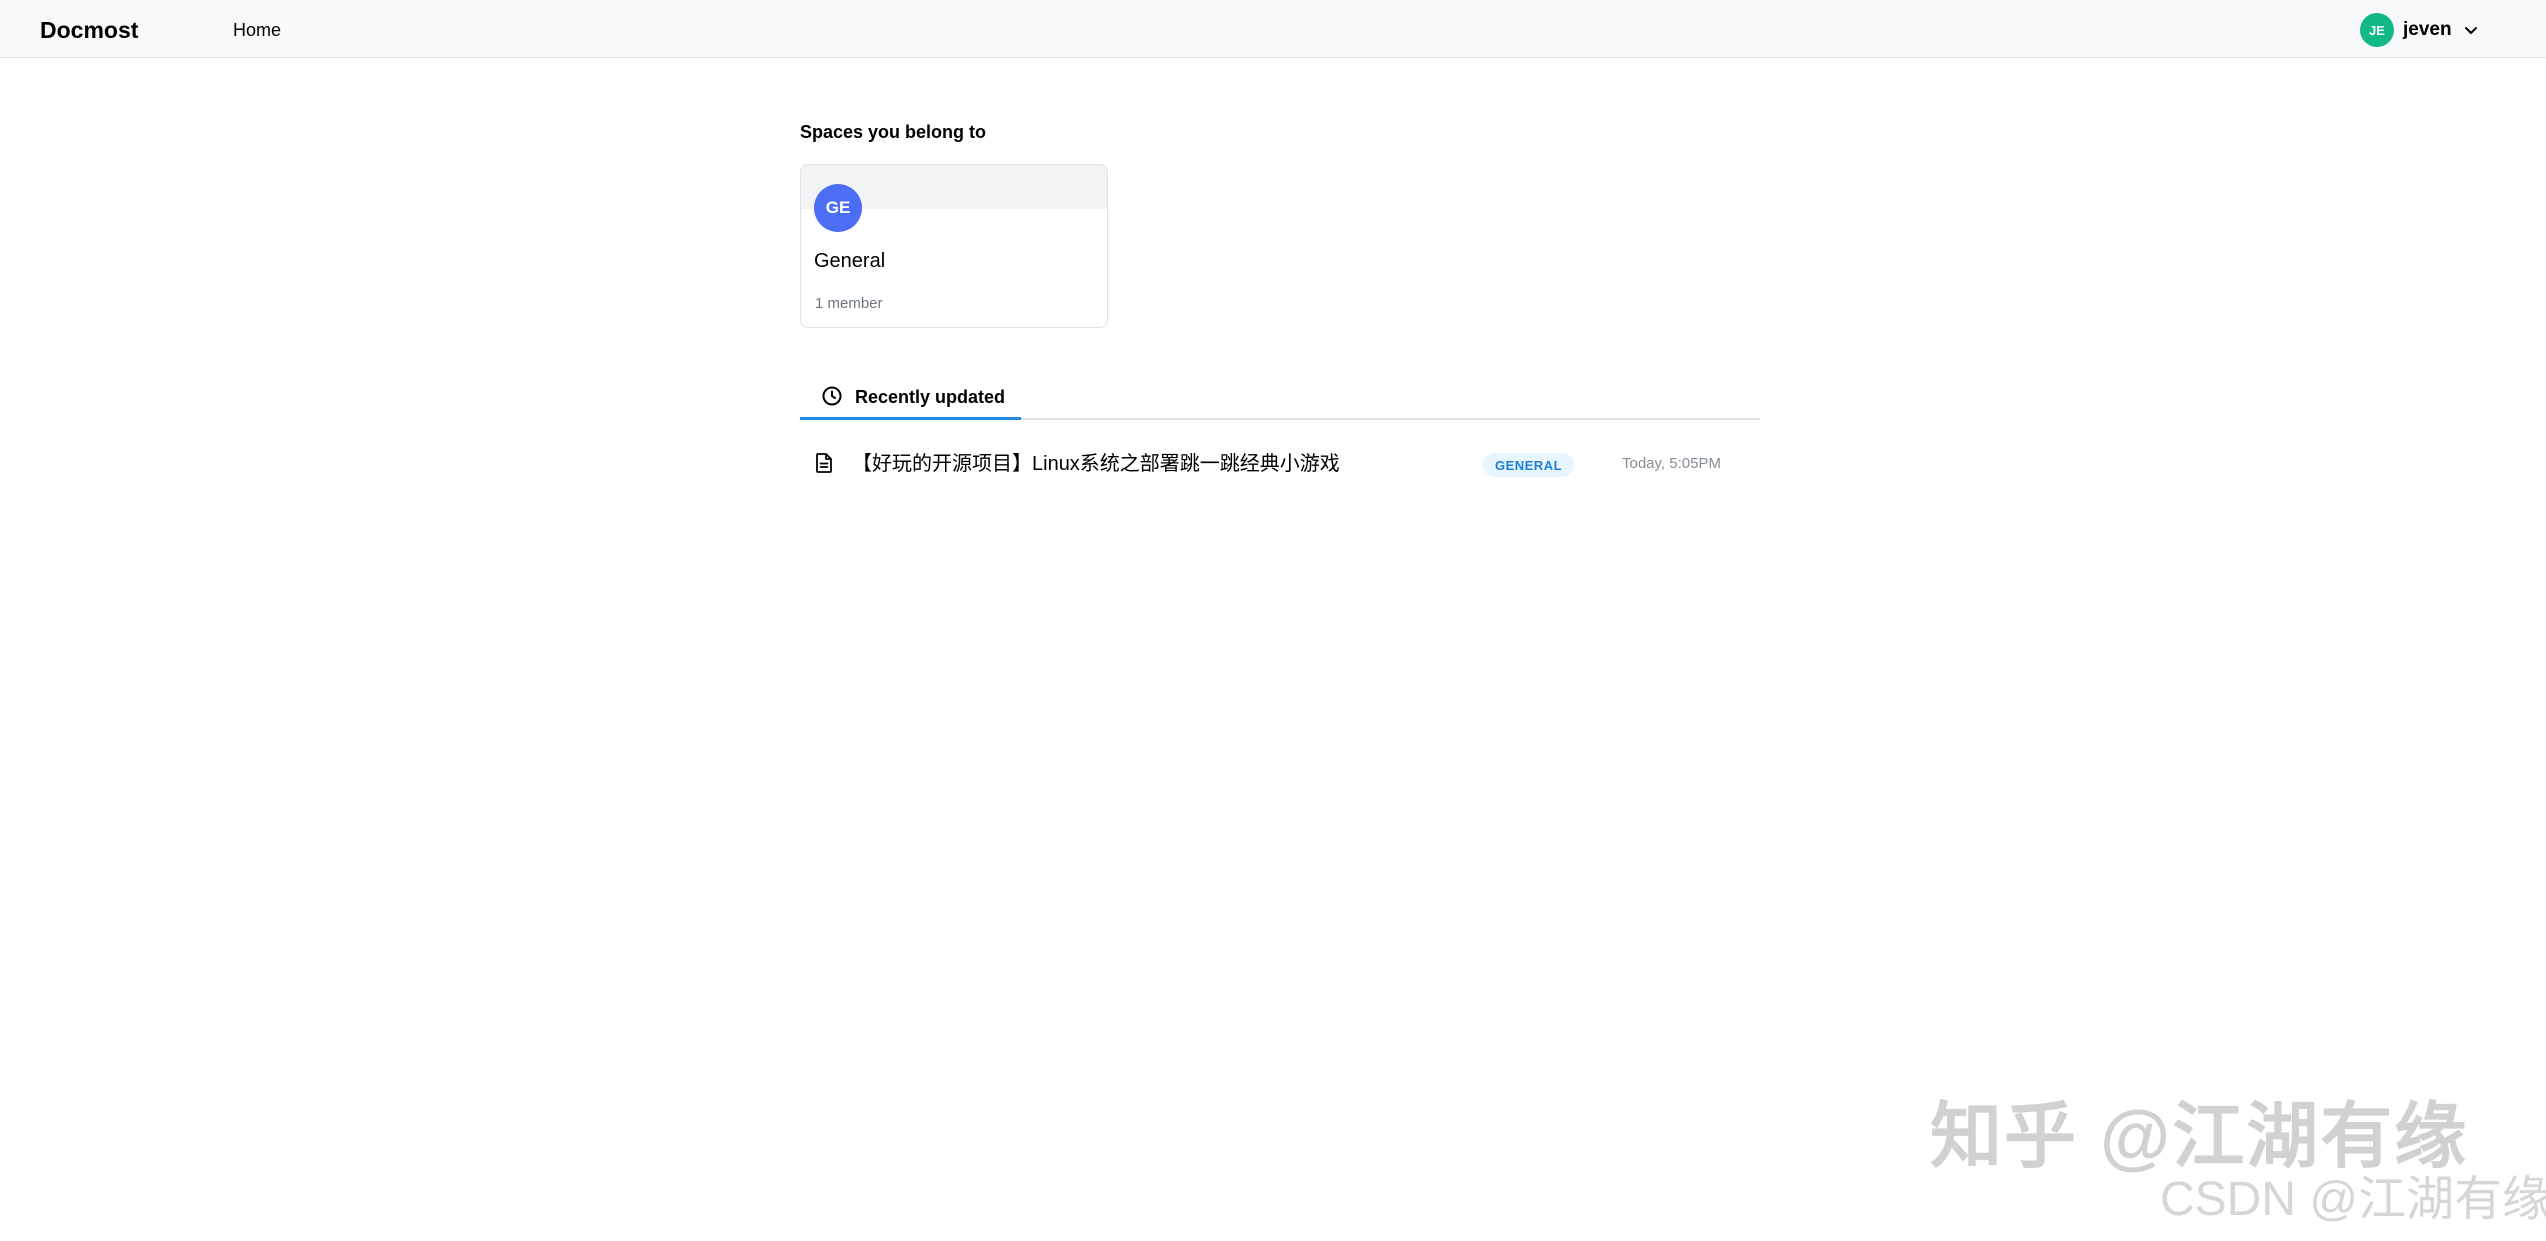  What do you see at coordinates (2199, 1137) in the screenshot?
I see `zhihu-watermark: 知乎 @江湖有缘` at bounding box center [2199, 1137].